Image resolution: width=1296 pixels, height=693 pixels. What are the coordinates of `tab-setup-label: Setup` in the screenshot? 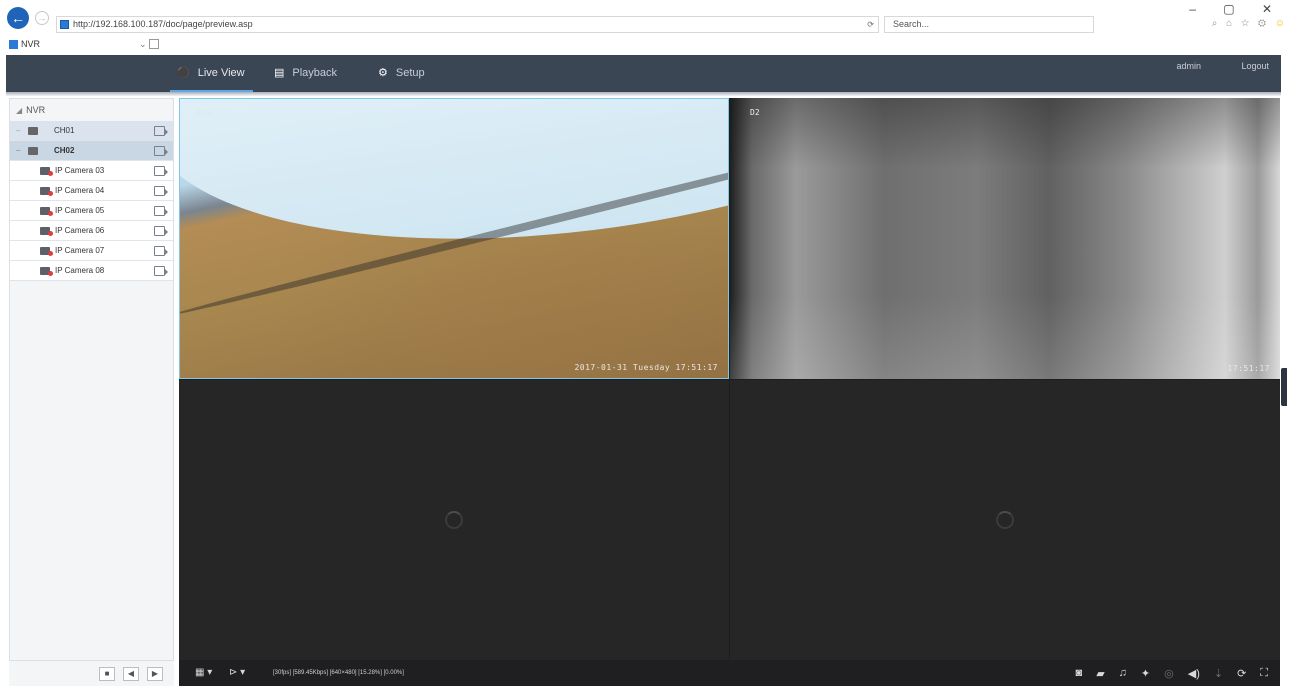 It's located at (410, 73).